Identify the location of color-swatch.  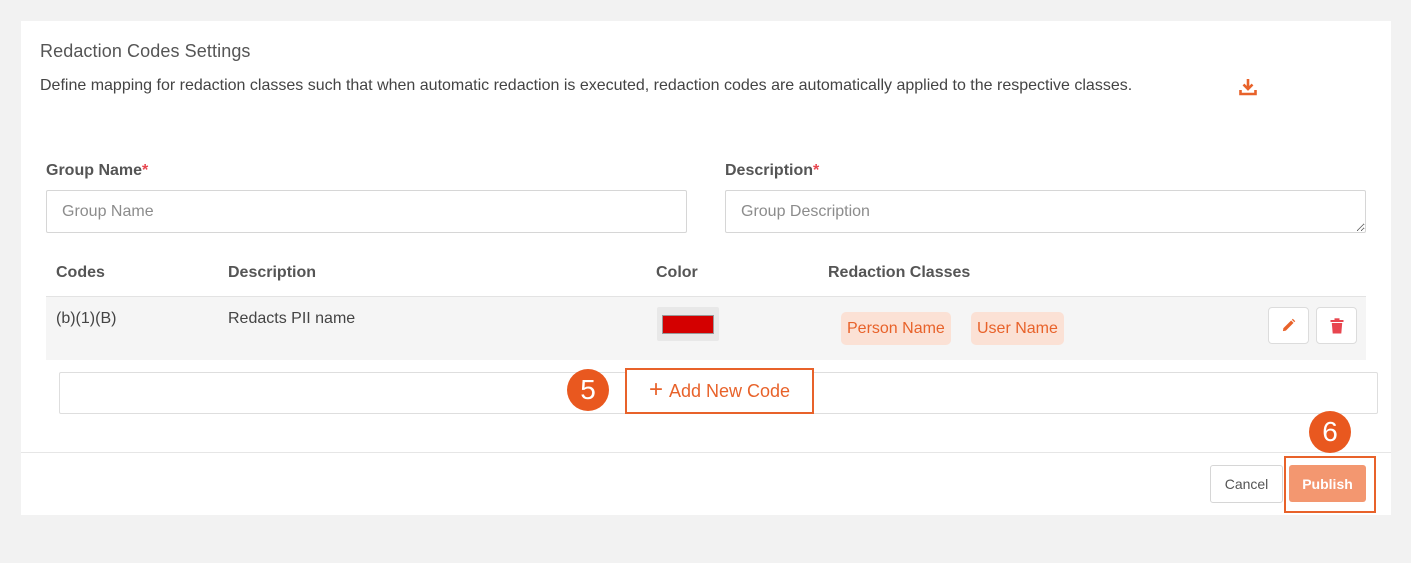
(688, 324).